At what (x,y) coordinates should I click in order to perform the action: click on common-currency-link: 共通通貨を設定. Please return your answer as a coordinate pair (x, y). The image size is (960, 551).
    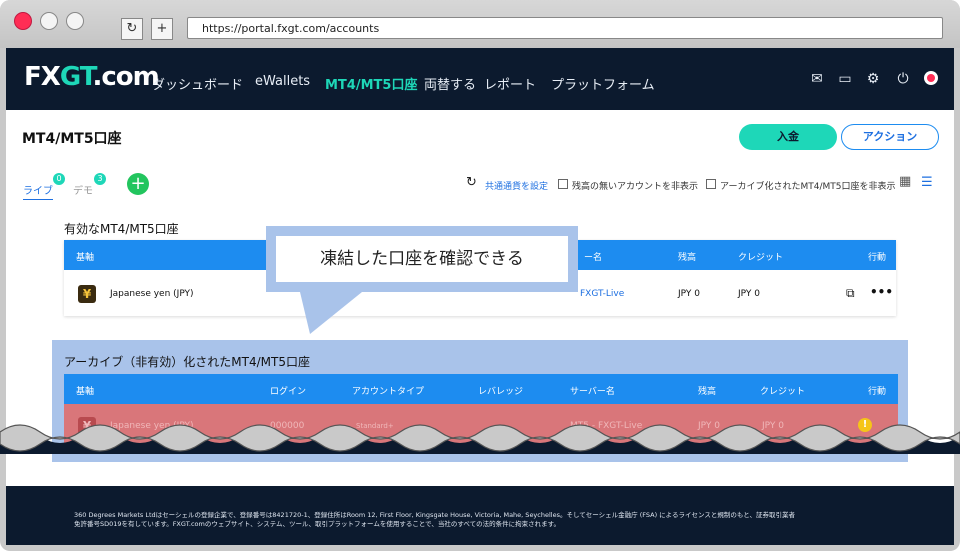
    Looking at the image, I should click on (516, 185).